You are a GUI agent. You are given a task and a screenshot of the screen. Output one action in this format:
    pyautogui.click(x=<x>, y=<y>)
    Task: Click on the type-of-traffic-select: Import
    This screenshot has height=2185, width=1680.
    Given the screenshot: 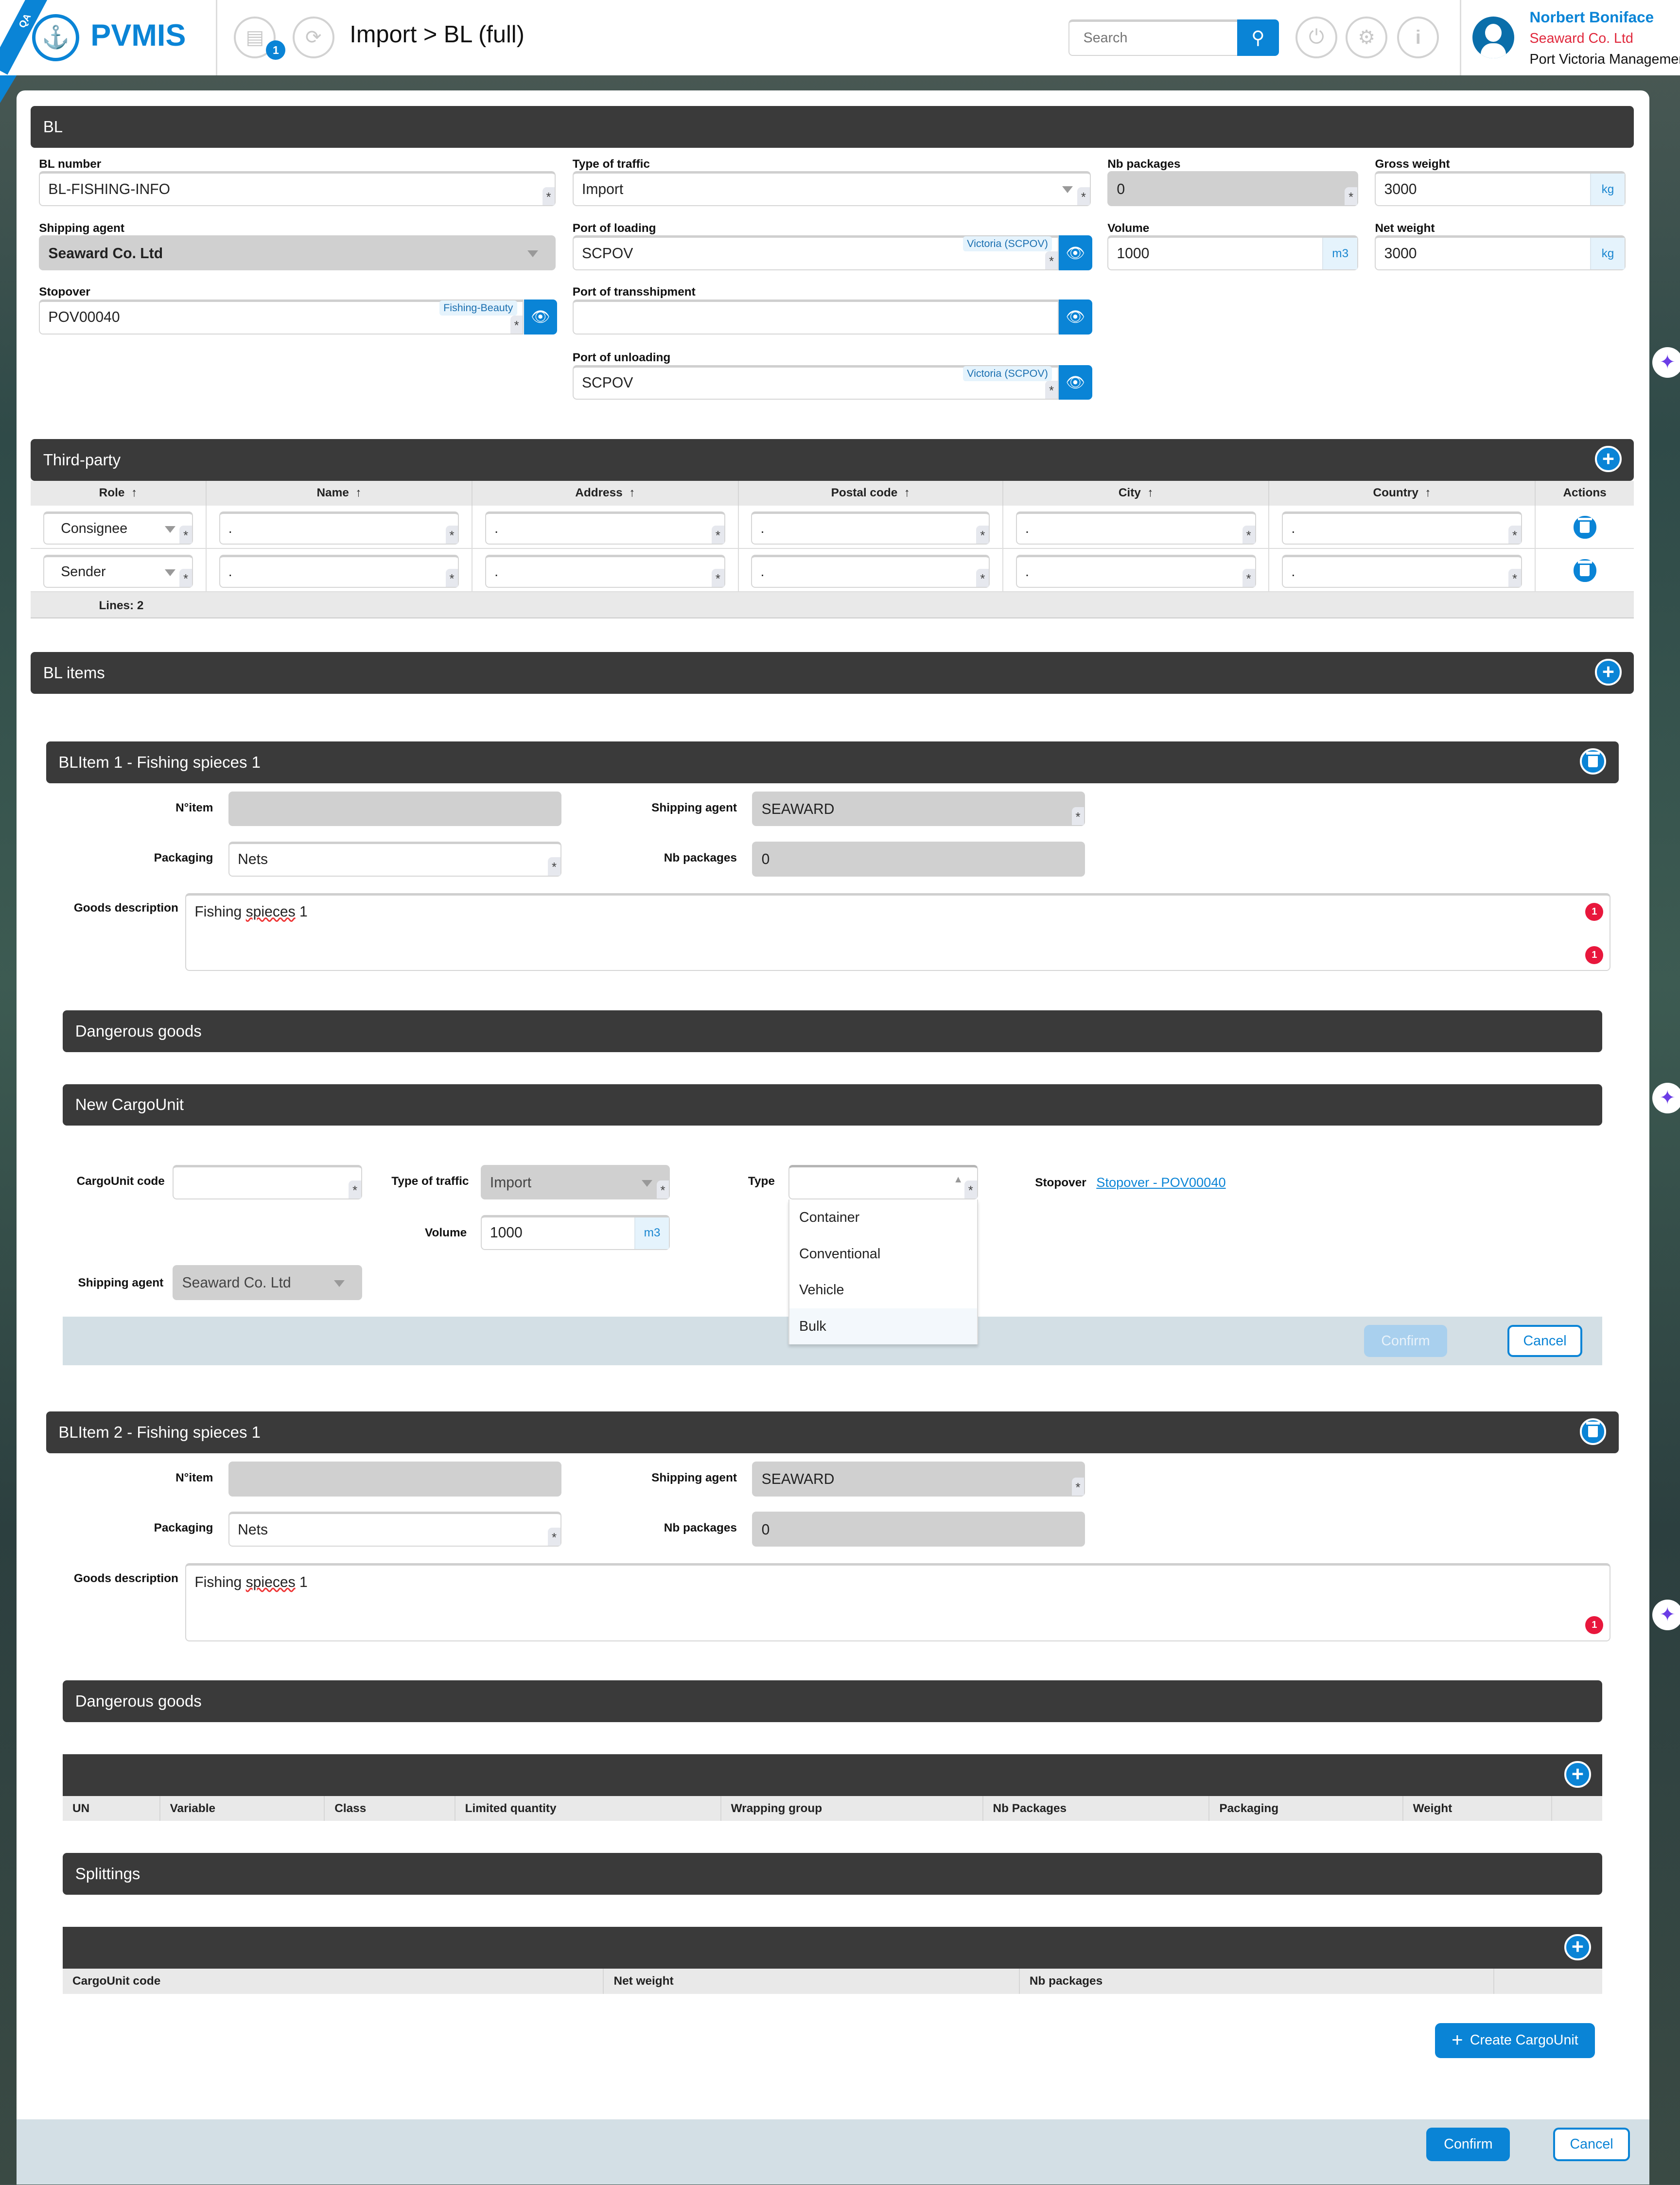 What is the action you would take?
    pyautogui.click(x=831, y=189)
    